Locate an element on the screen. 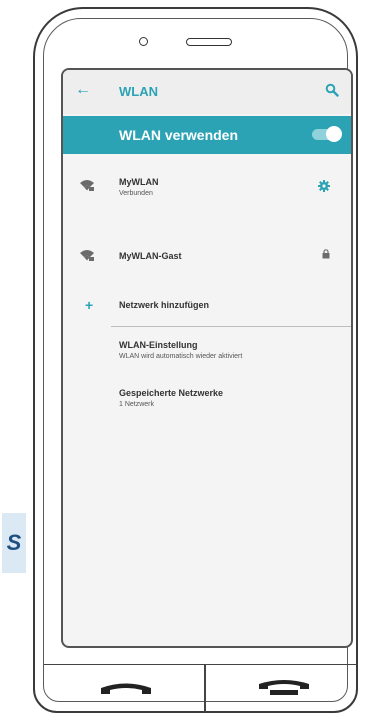 Image resolution: width=365 pixels, height=716 pixels. network-name: MyWLAN is located at coordinates (139, 182).